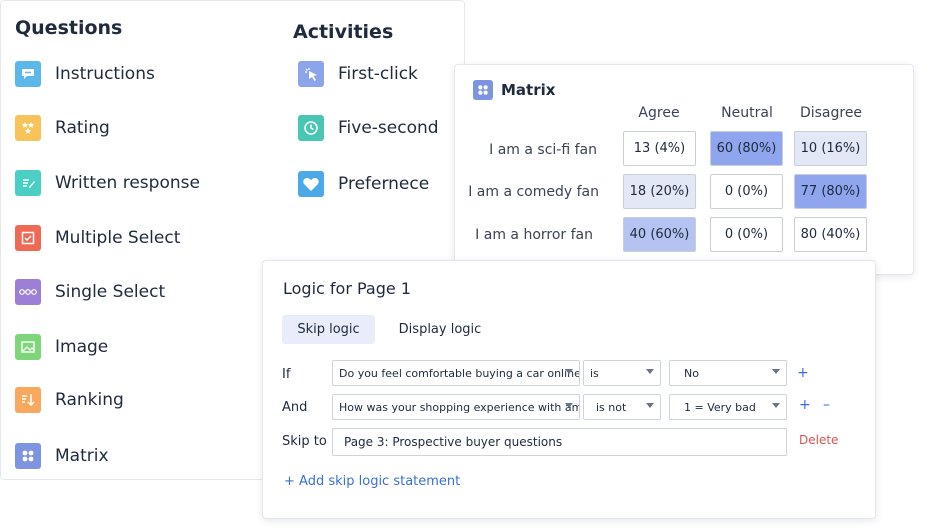 The width and height of the screenshot is (937, 528). What do you see at coordinates (304, 441) in the screenshot?
I see `skip-to-label: Skip to` at bounding box center [304, 441].